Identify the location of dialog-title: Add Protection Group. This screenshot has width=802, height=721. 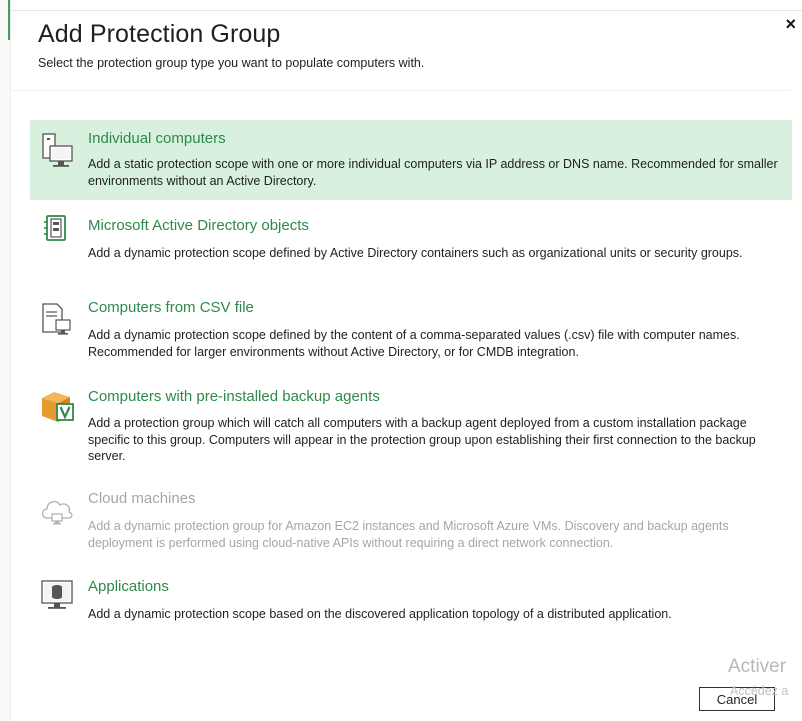
(159, 34).